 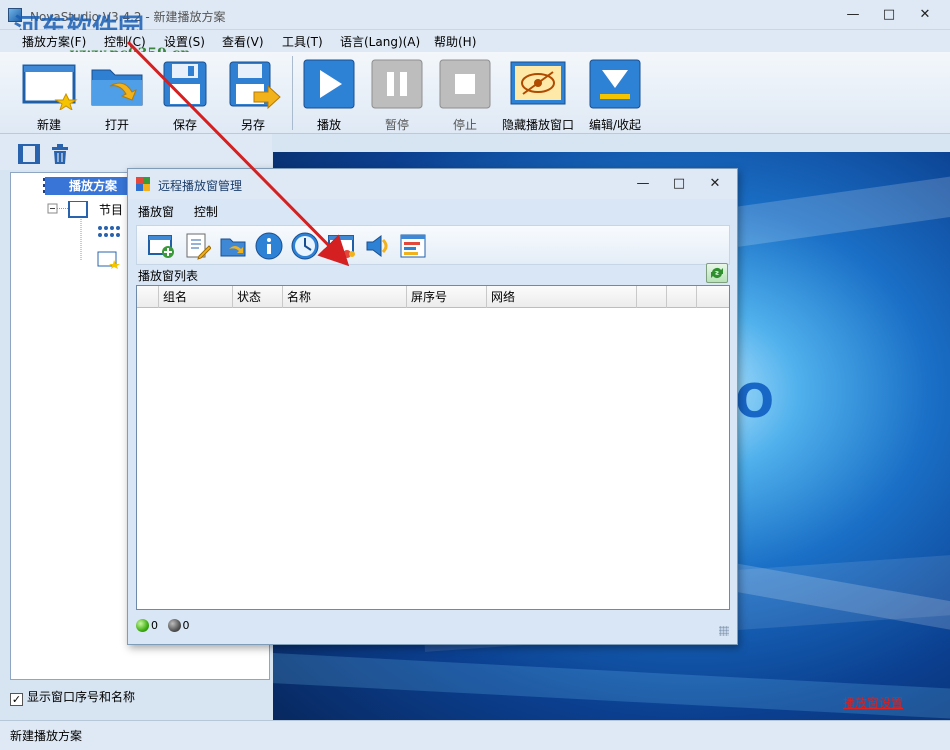 I want to click on new-button: 新建, so click(x=49, y=95).